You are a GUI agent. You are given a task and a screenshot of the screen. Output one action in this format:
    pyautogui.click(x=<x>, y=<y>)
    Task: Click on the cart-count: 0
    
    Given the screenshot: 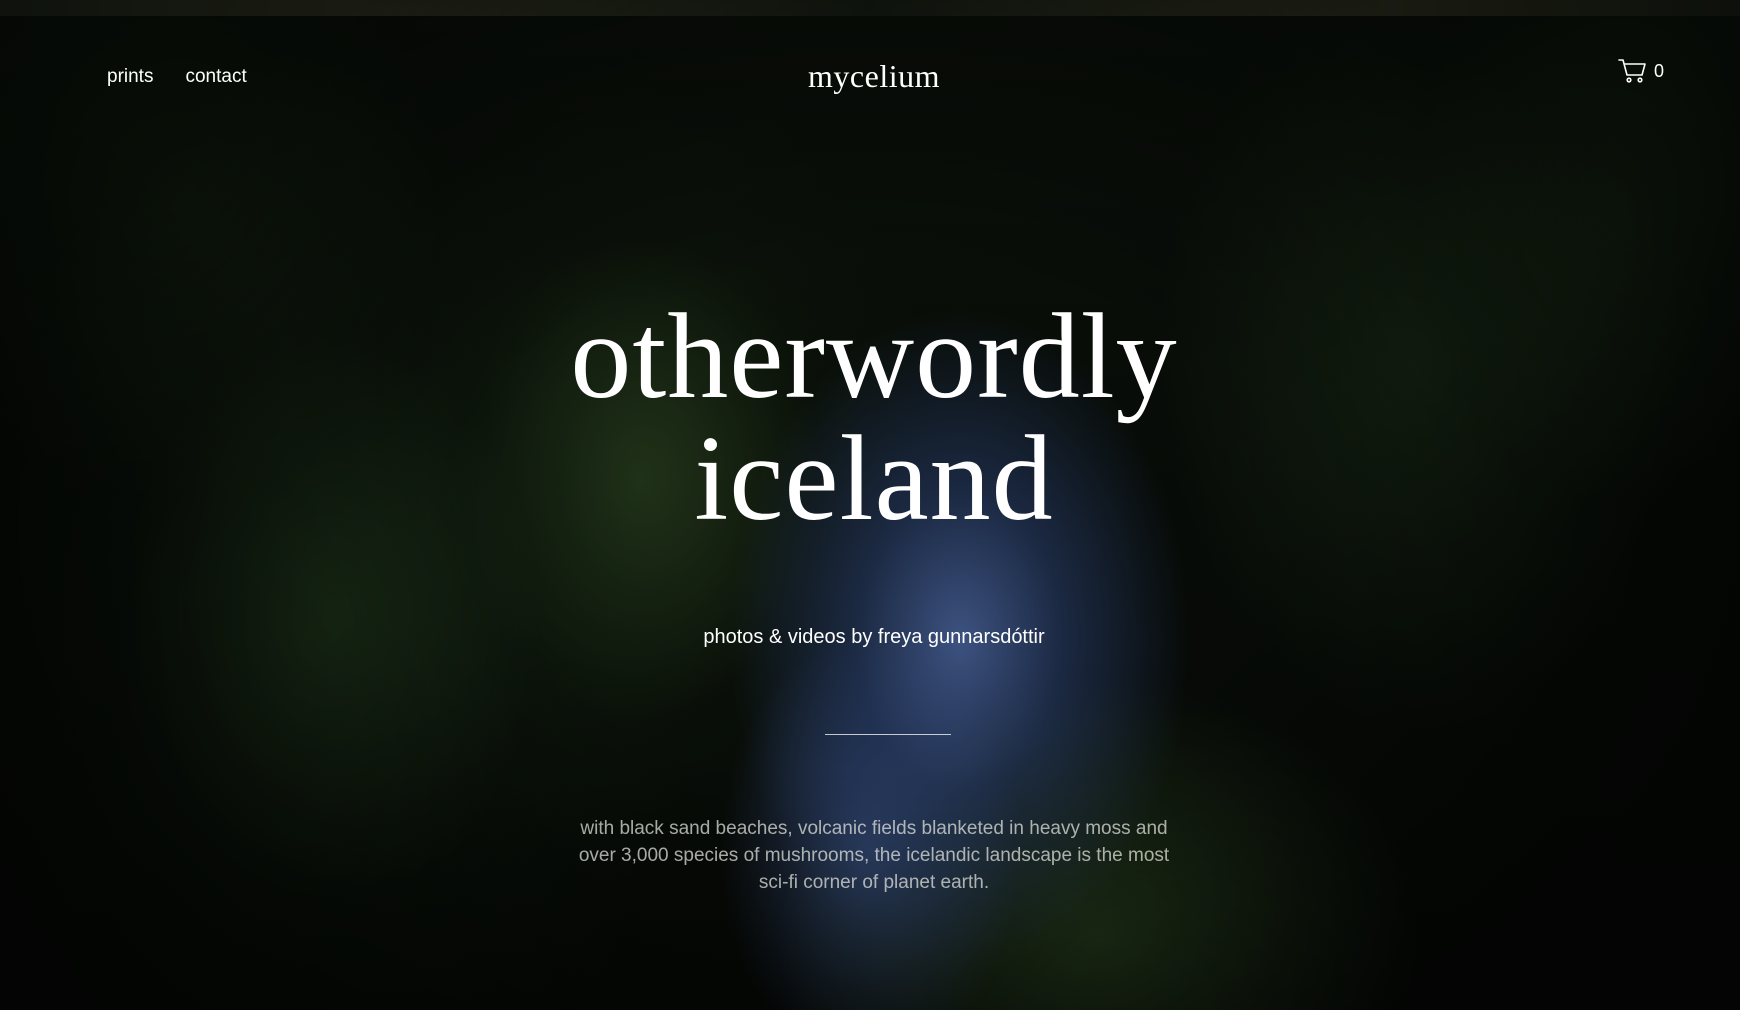 What is the action you would take?
    pyautogui.click(x=1659, y=70)
    